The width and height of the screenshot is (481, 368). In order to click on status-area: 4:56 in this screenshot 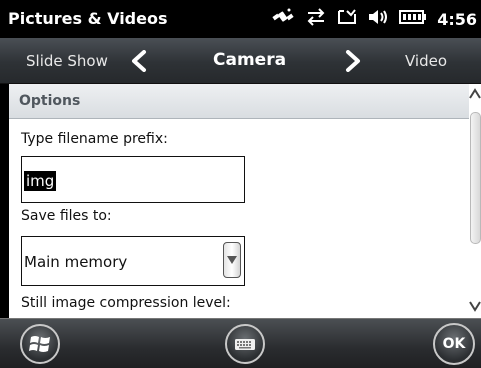, I will do `click(369, 19)`.